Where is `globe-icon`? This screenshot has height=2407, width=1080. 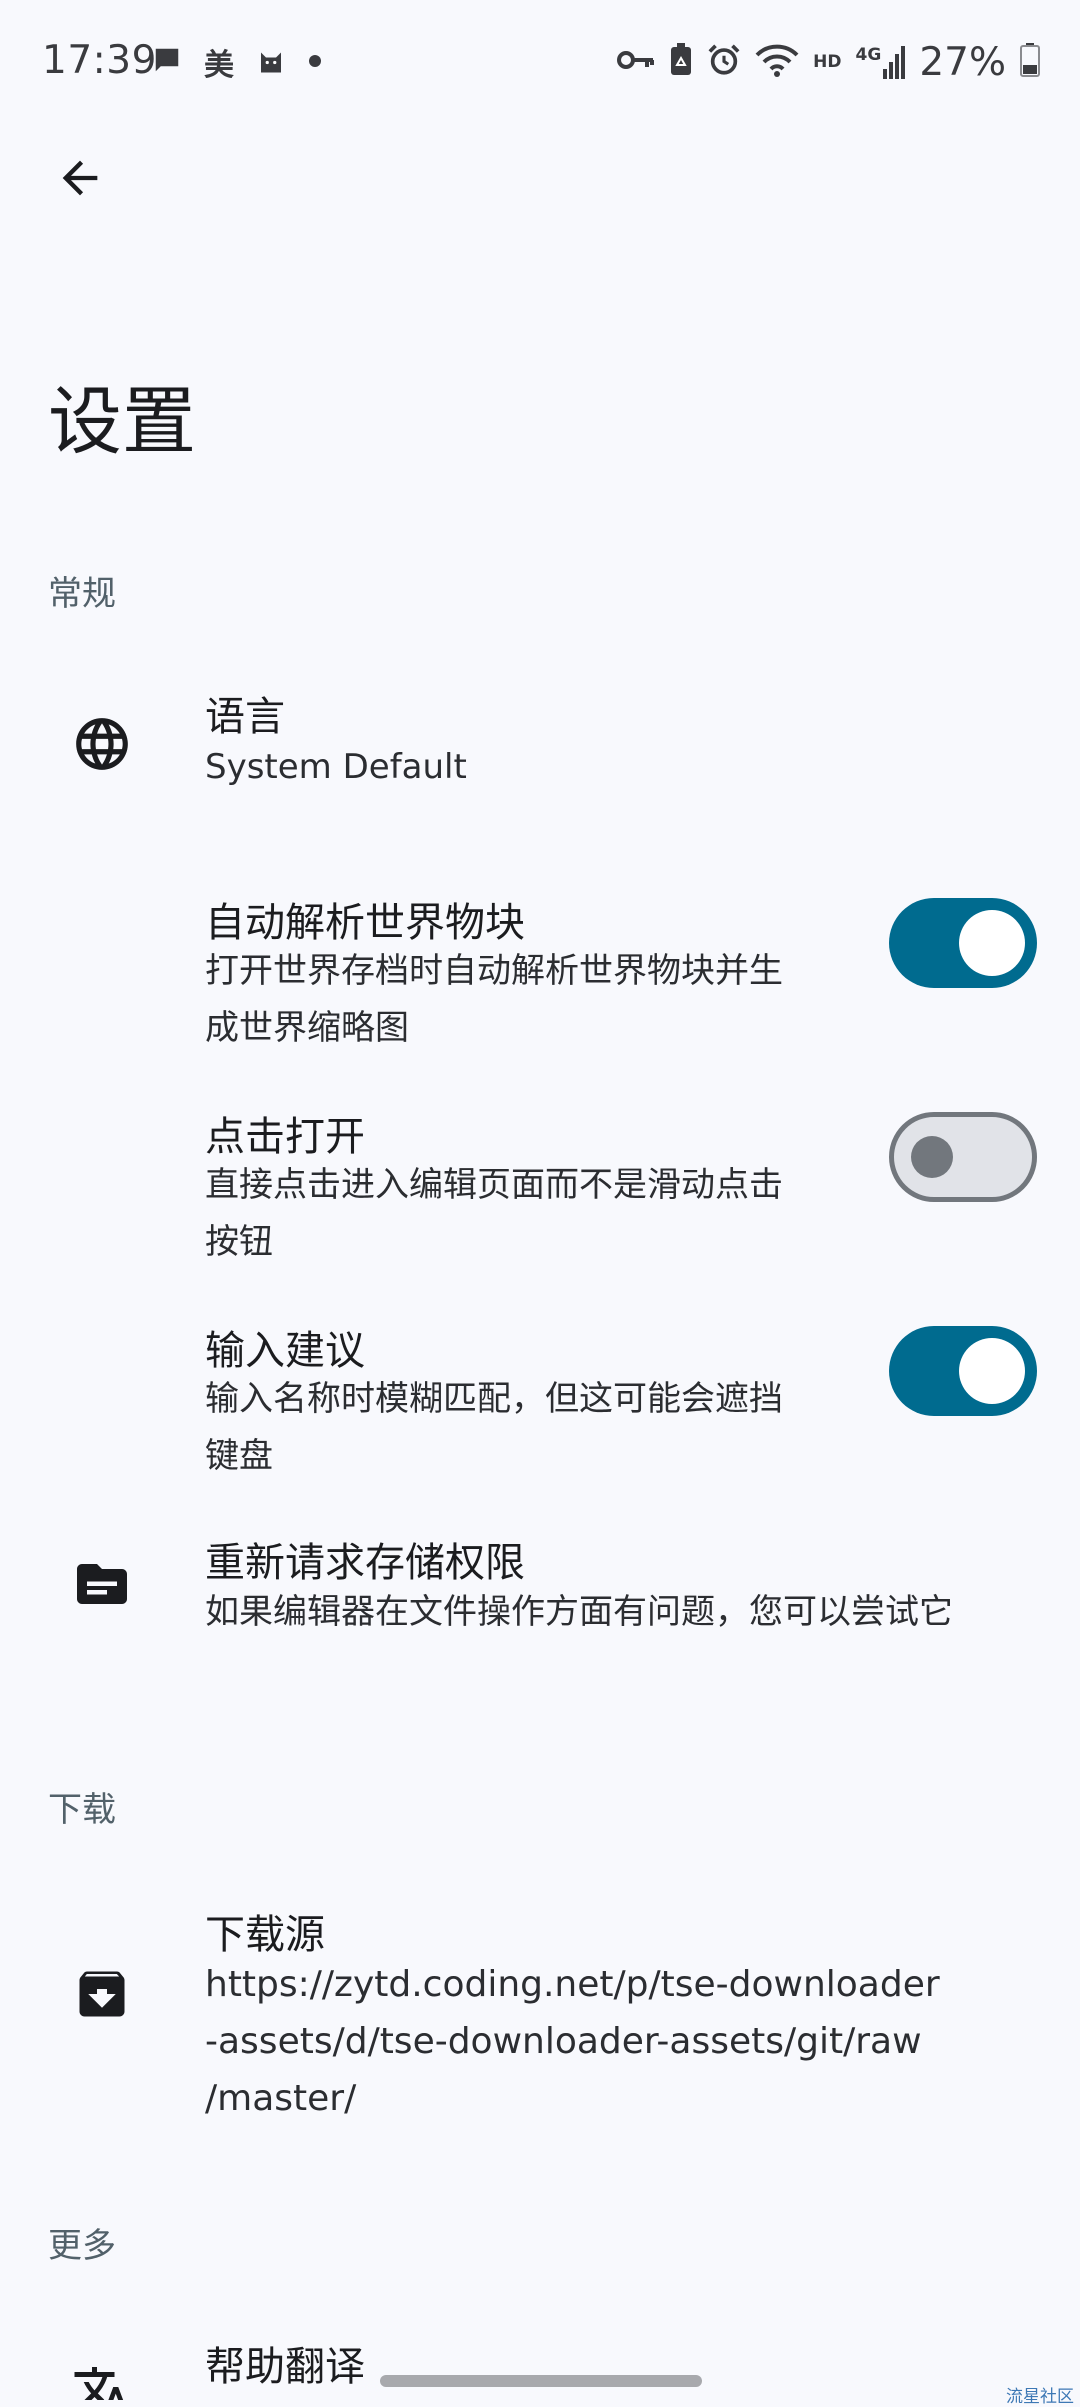
globe-icon is located at coordinates (102, 744).